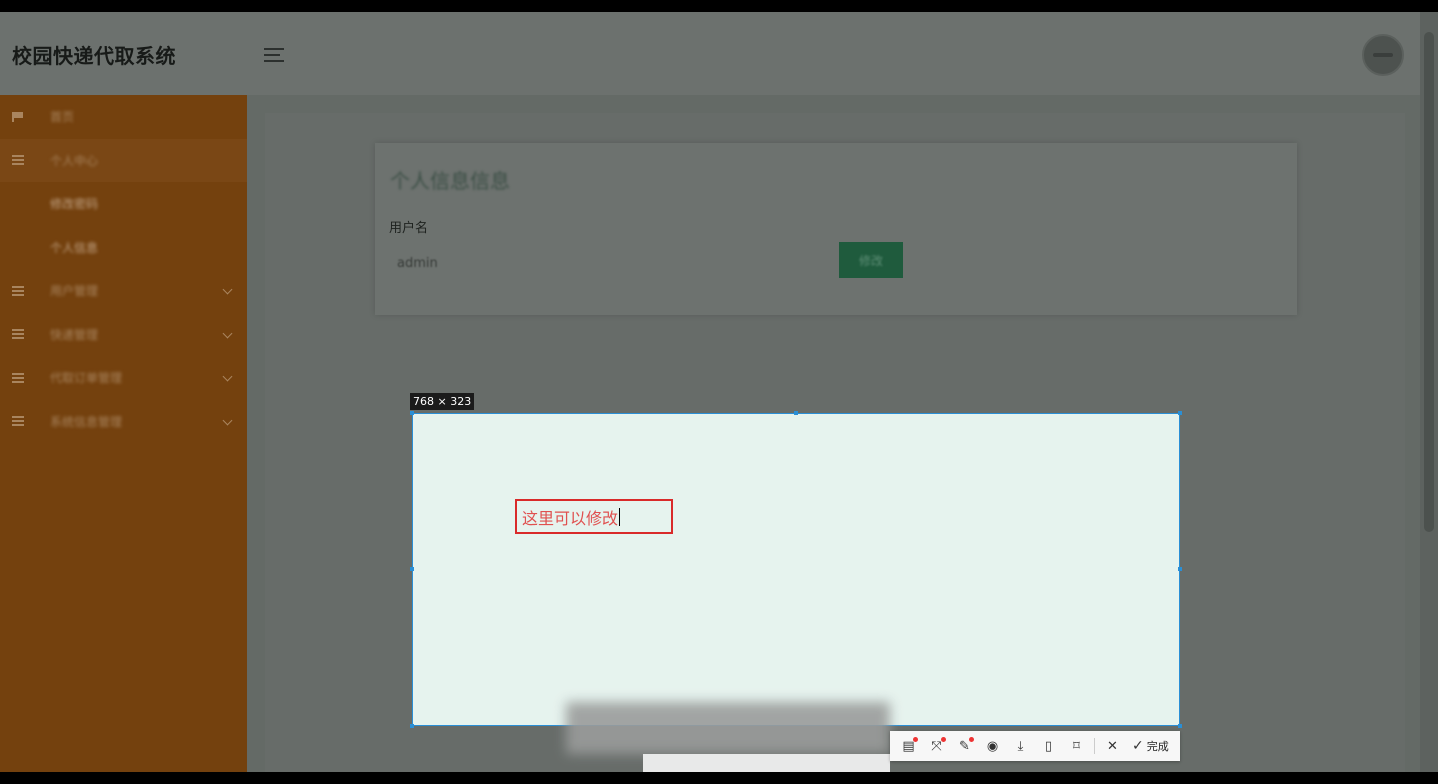  I want to click on sidebar-item-system-management: 系统信息管理, so click(123, 422).